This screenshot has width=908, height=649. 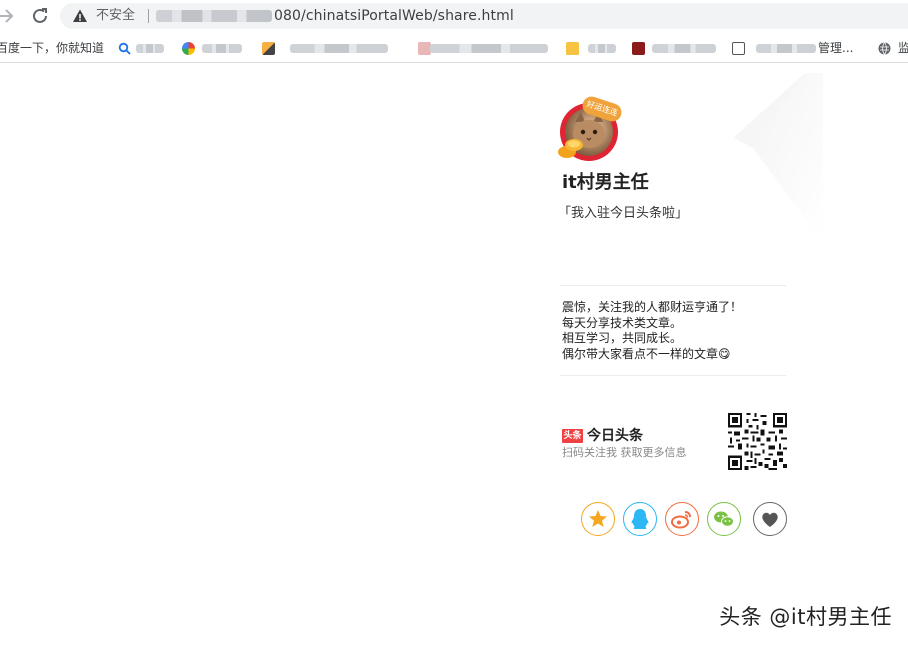 What do you see at coordinates (570, 148) in the screenshot?
I see `coins-icon` at bounding box center [570, 148].